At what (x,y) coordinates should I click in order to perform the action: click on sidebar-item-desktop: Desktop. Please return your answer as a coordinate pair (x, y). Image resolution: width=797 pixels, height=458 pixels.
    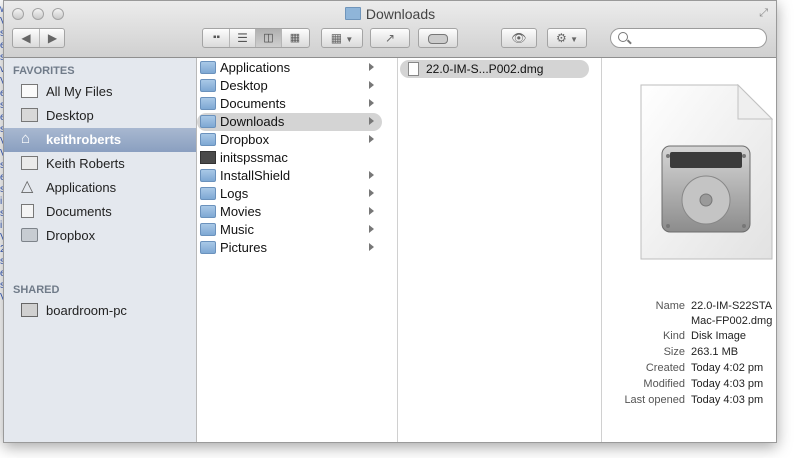
    Looking at the image, I should click on (100, 116).